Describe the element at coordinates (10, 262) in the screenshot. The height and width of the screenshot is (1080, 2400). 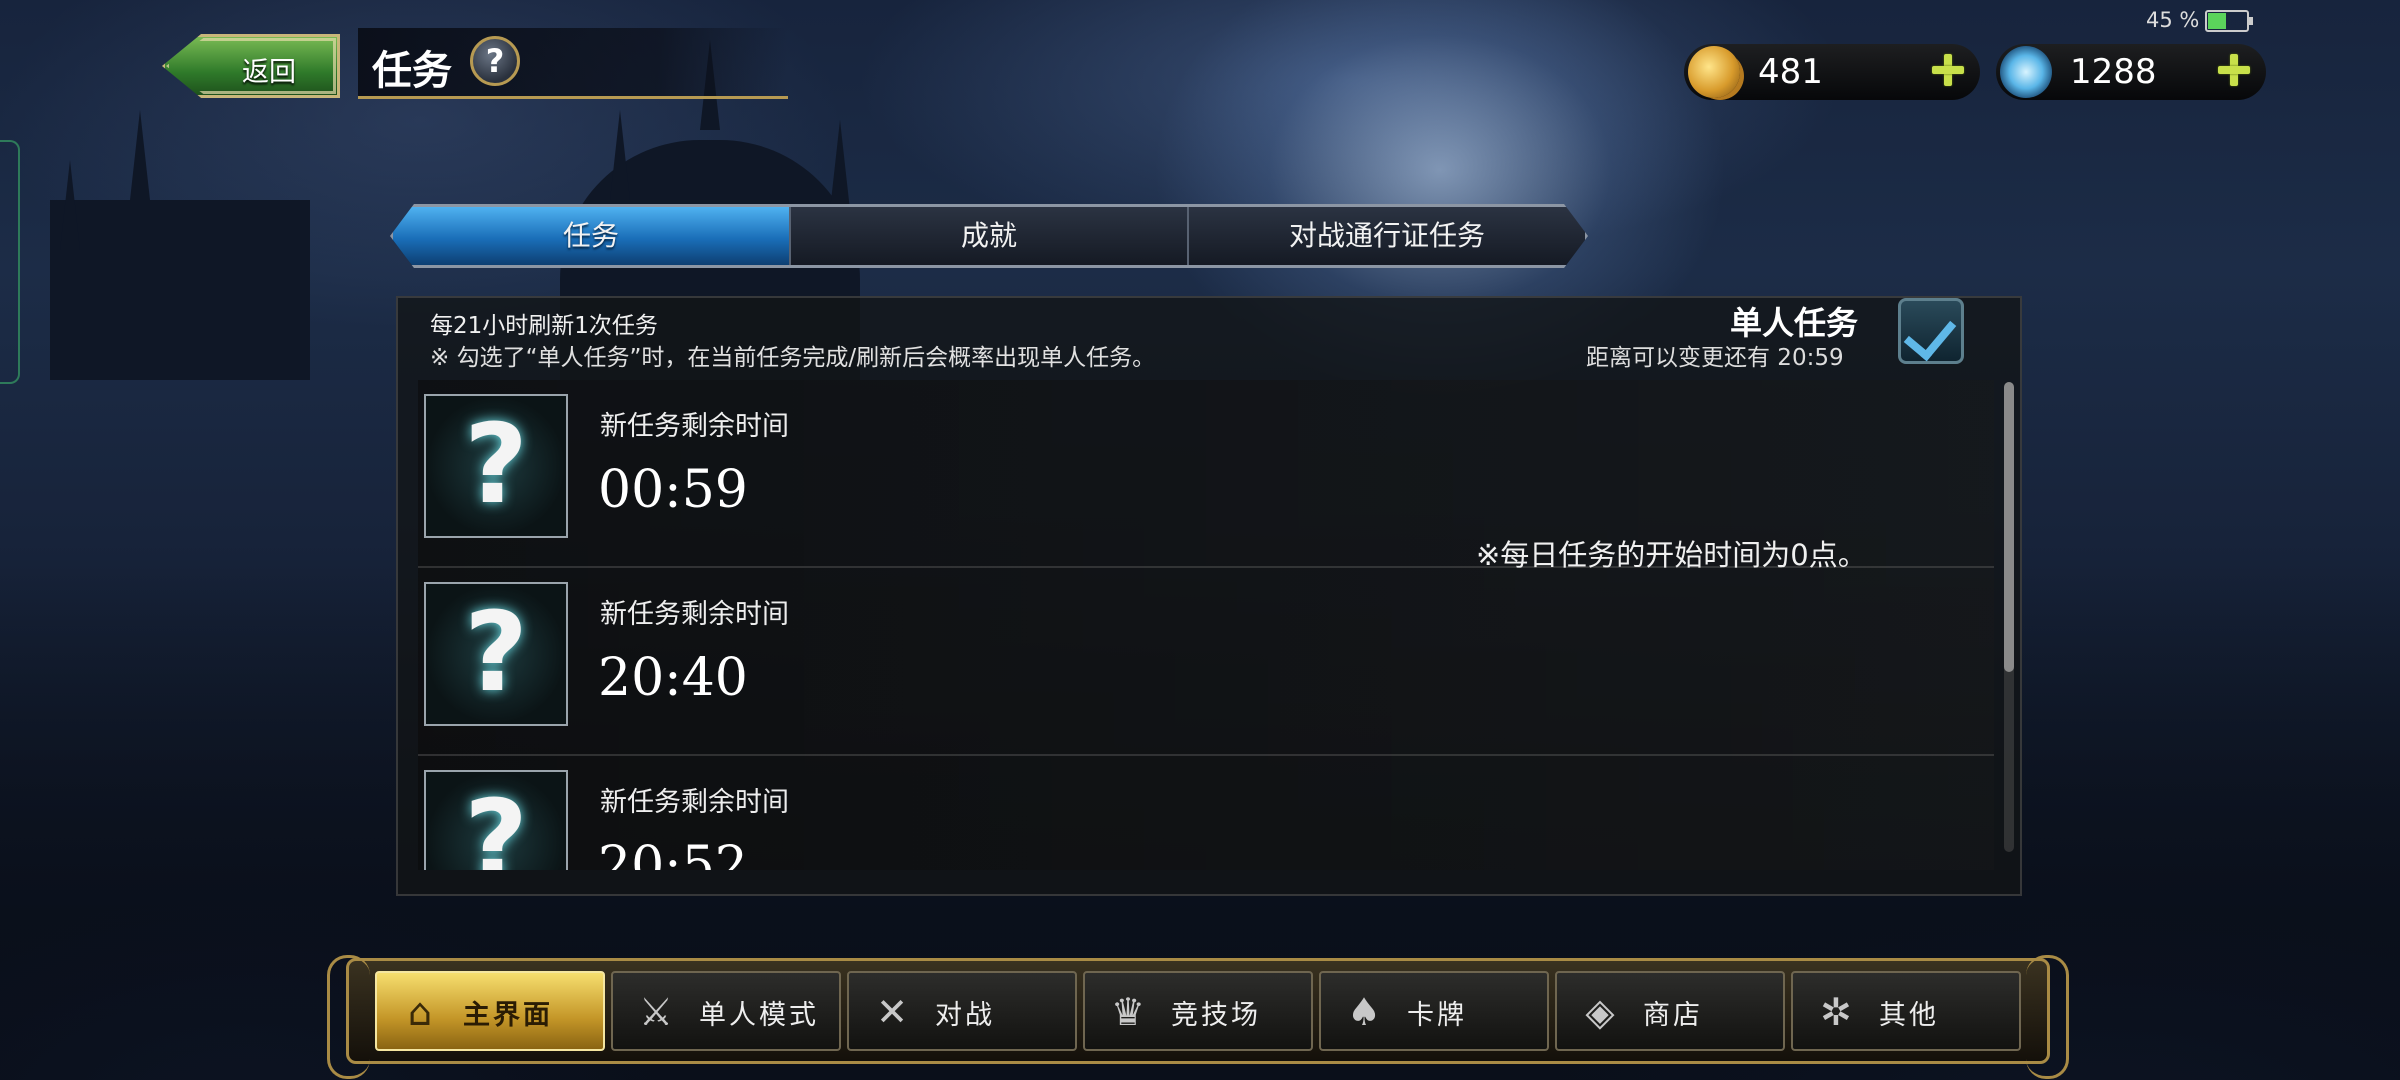
I see `edge-handle` at that location.